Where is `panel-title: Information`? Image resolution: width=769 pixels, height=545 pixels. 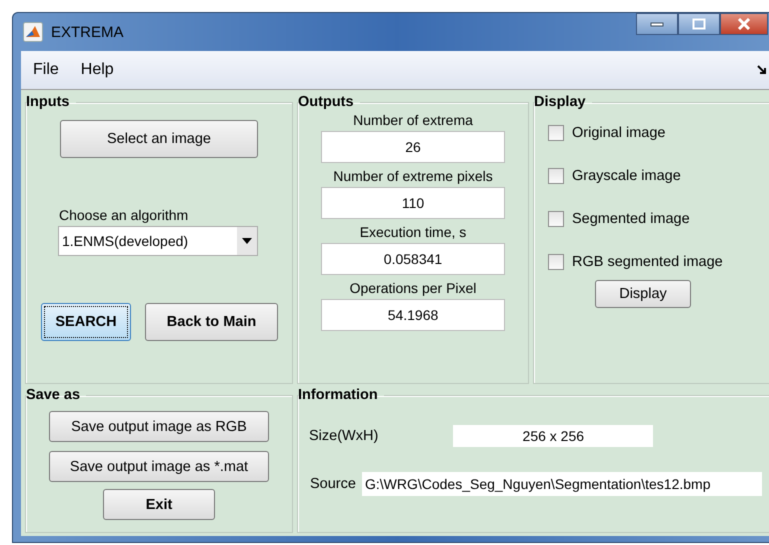
panel-title: Information is located at coordinates (338, 395).